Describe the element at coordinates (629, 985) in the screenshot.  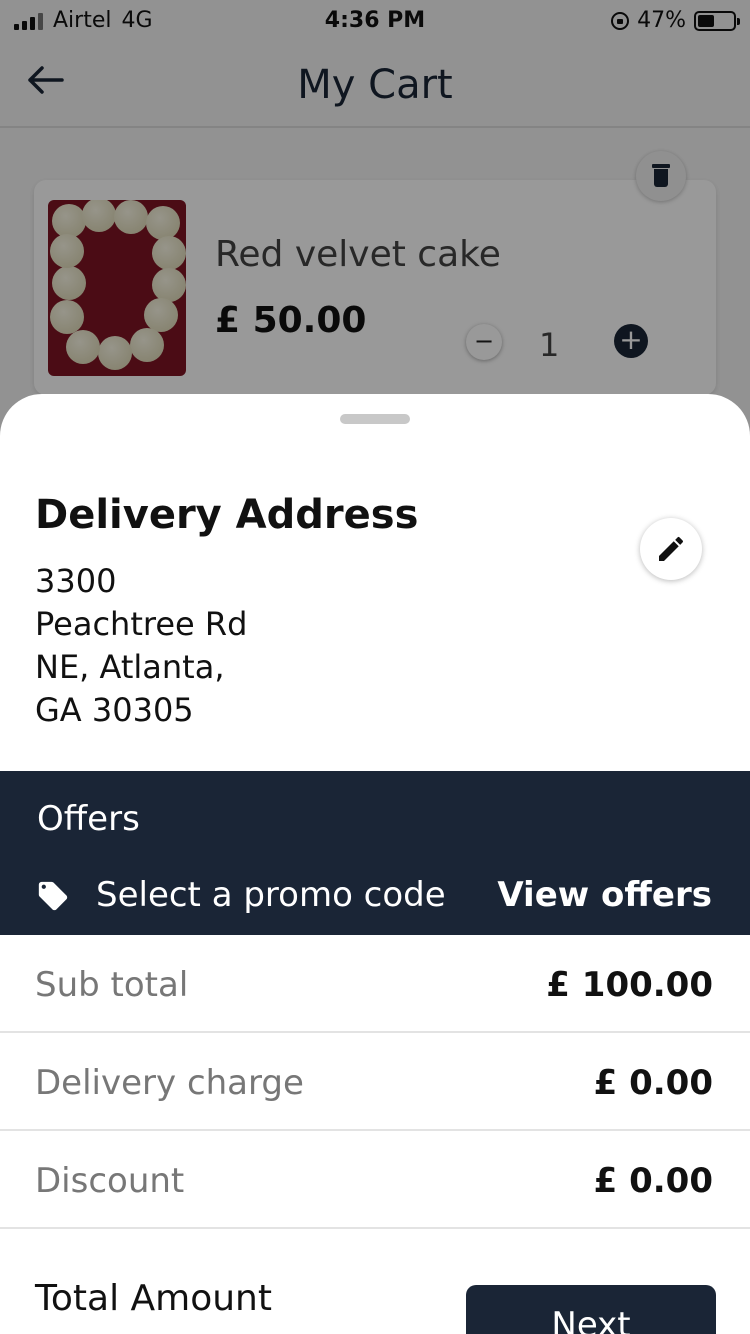
I see `subtotal-value: £ 100.00` at that location.